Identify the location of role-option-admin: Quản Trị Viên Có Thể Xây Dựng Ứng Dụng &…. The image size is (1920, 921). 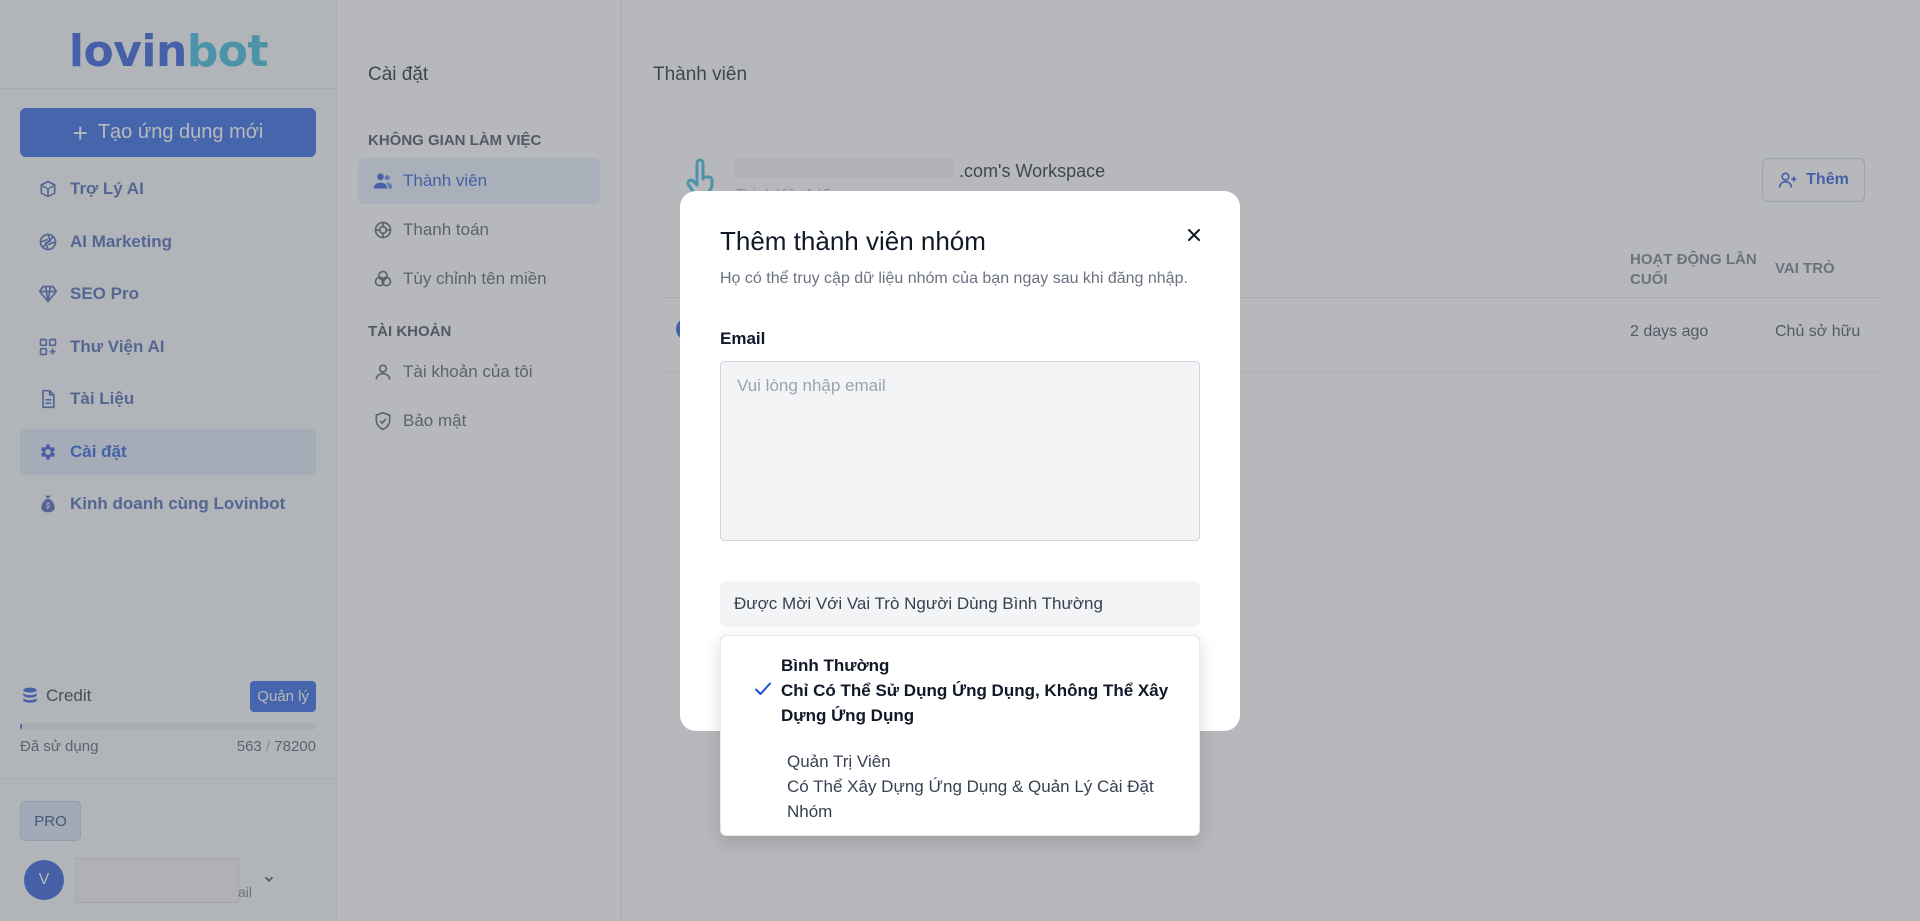
(961, 789).